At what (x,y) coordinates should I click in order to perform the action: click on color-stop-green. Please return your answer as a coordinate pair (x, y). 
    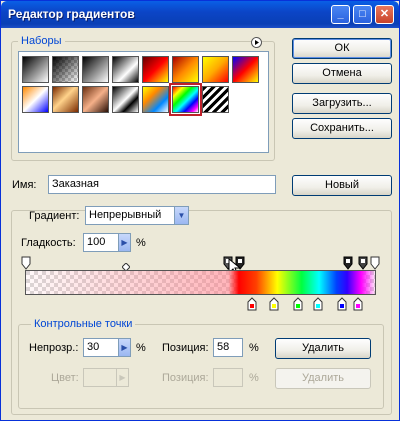
    Looking at the image, I should click on (298, 304).